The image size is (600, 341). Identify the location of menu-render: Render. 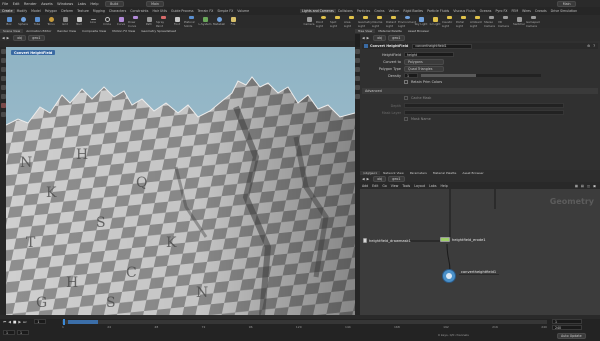
(30, 4).